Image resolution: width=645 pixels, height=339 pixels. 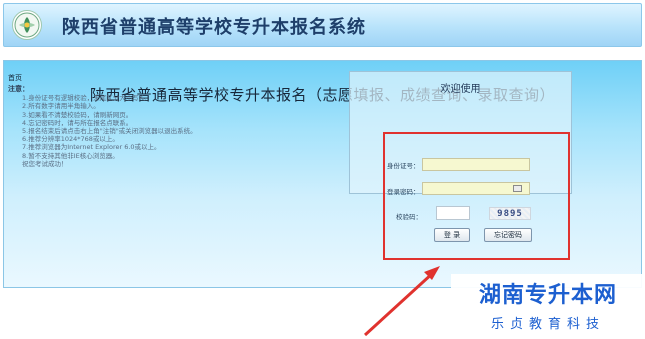 I want to click on watermark-subtitle: 乐贞教育科技, so click(x=547, y=324).